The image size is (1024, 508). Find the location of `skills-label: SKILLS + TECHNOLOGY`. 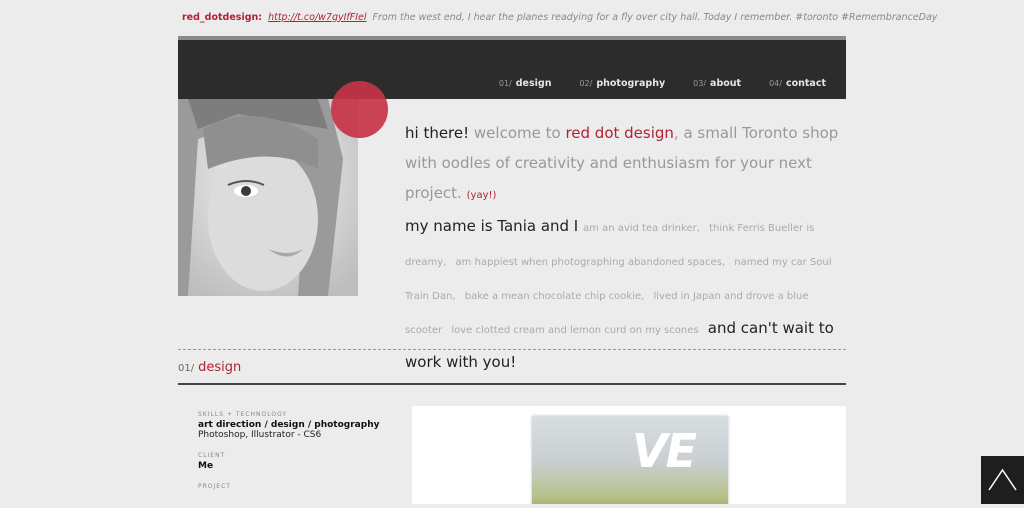

skills-label: SKILLS + TECHNOLOGY is located at coordinates (243, 414).